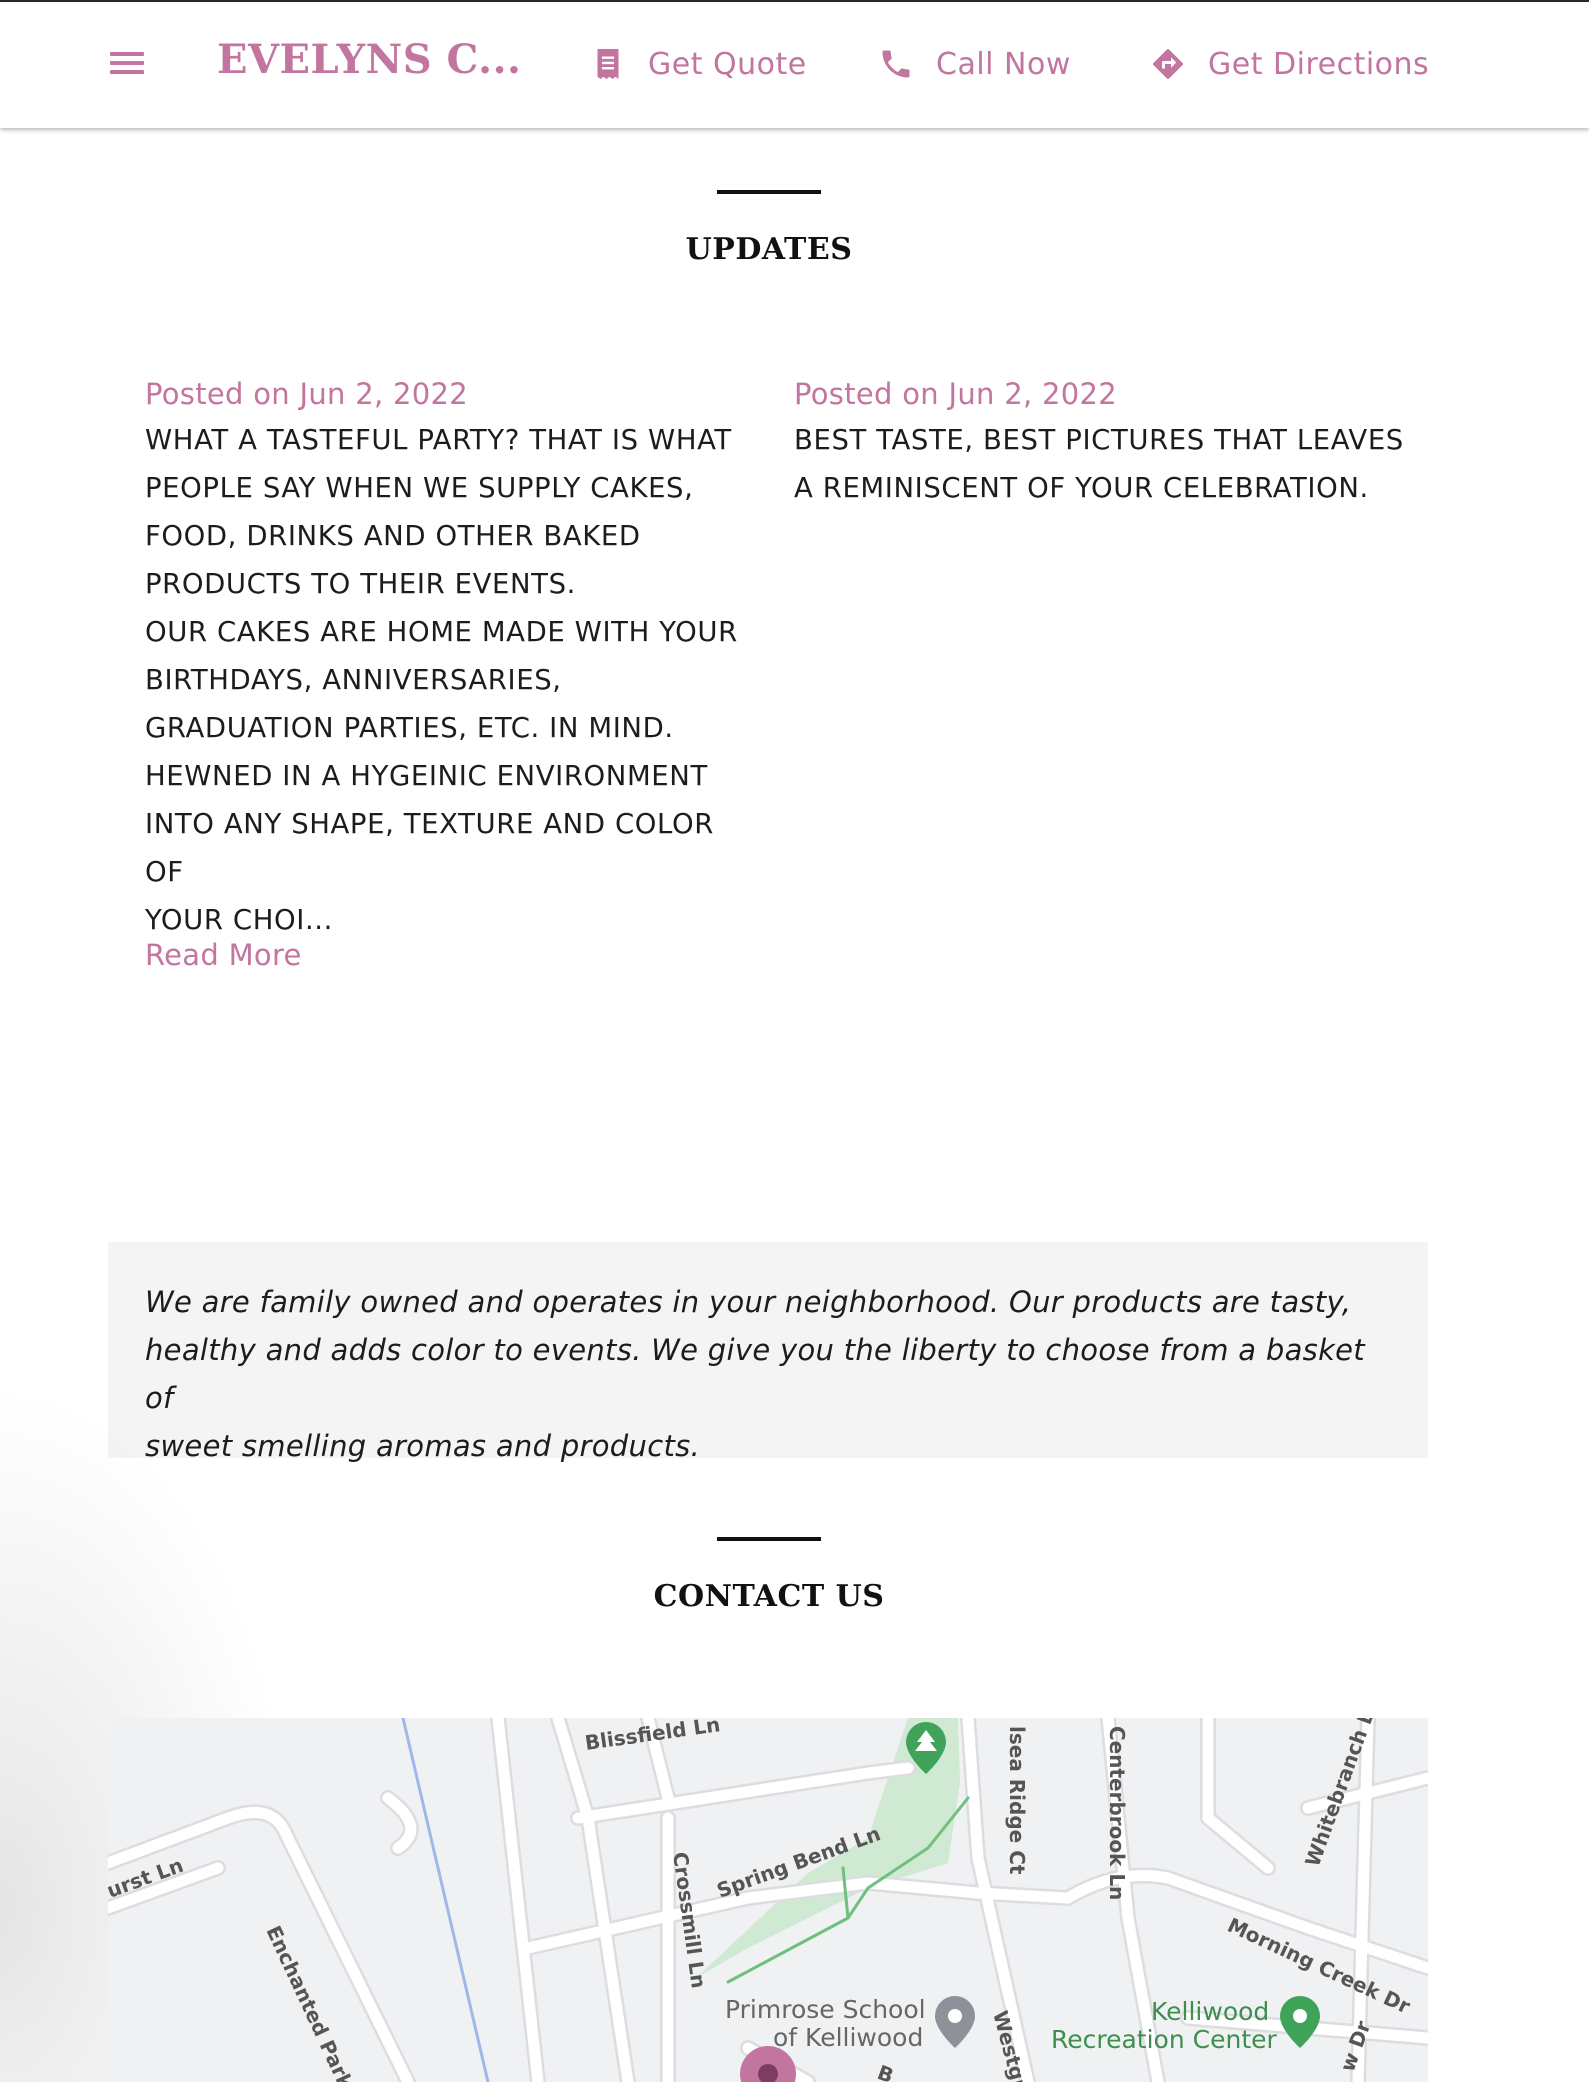 The width and height of the screenshot is (1589, 2082). Describe the element at coordinates (445, 1900) in the screenshot. I see `creek-line` at that location.